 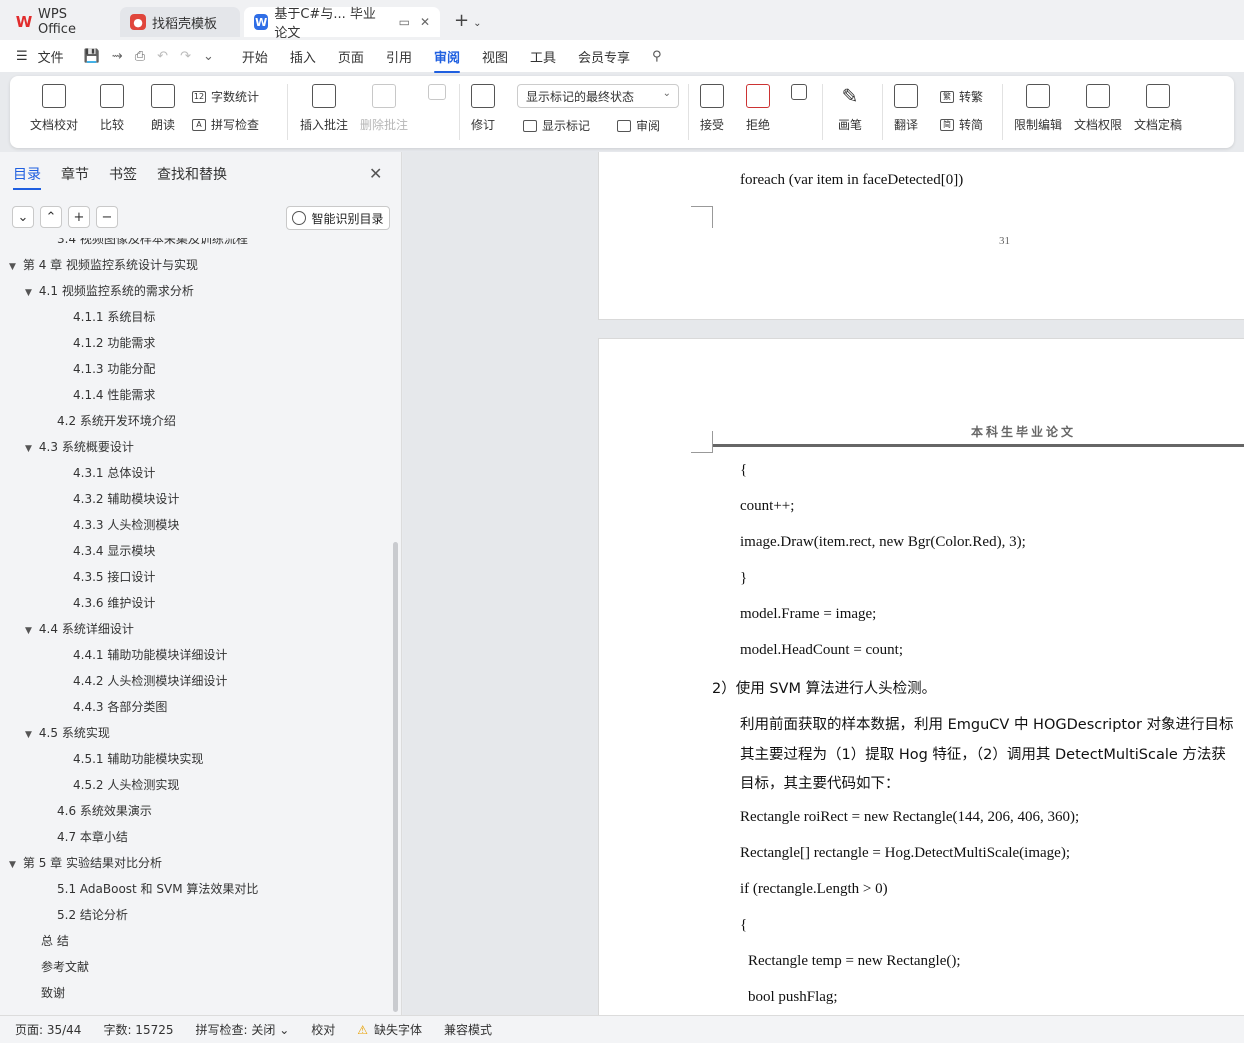 What do you see at coordinates (65, 969) in the screenshot?
I see `toc-item: 参考文献` at bounding box center [65, 969].